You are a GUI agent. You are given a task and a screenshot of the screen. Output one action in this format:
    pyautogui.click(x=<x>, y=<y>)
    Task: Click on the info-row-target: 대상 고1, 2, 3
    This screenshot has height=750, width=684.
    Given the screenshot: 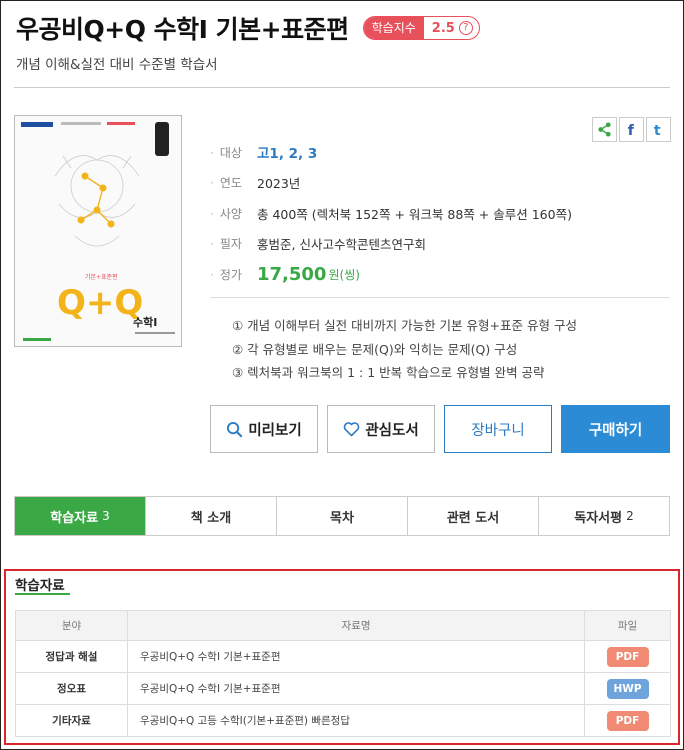 What is the action you would take?
    pyautogui.click(x=391, y=152)
    